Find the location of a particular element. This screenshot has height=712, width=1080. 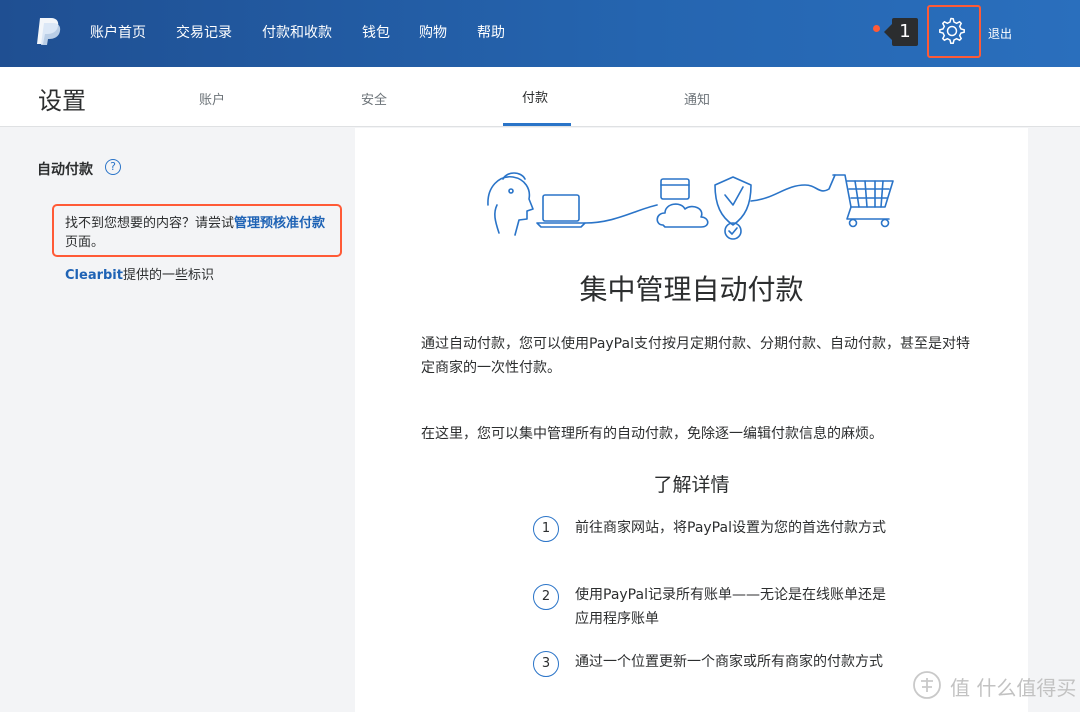

watermark-icon is located at coordinates (927, 685).